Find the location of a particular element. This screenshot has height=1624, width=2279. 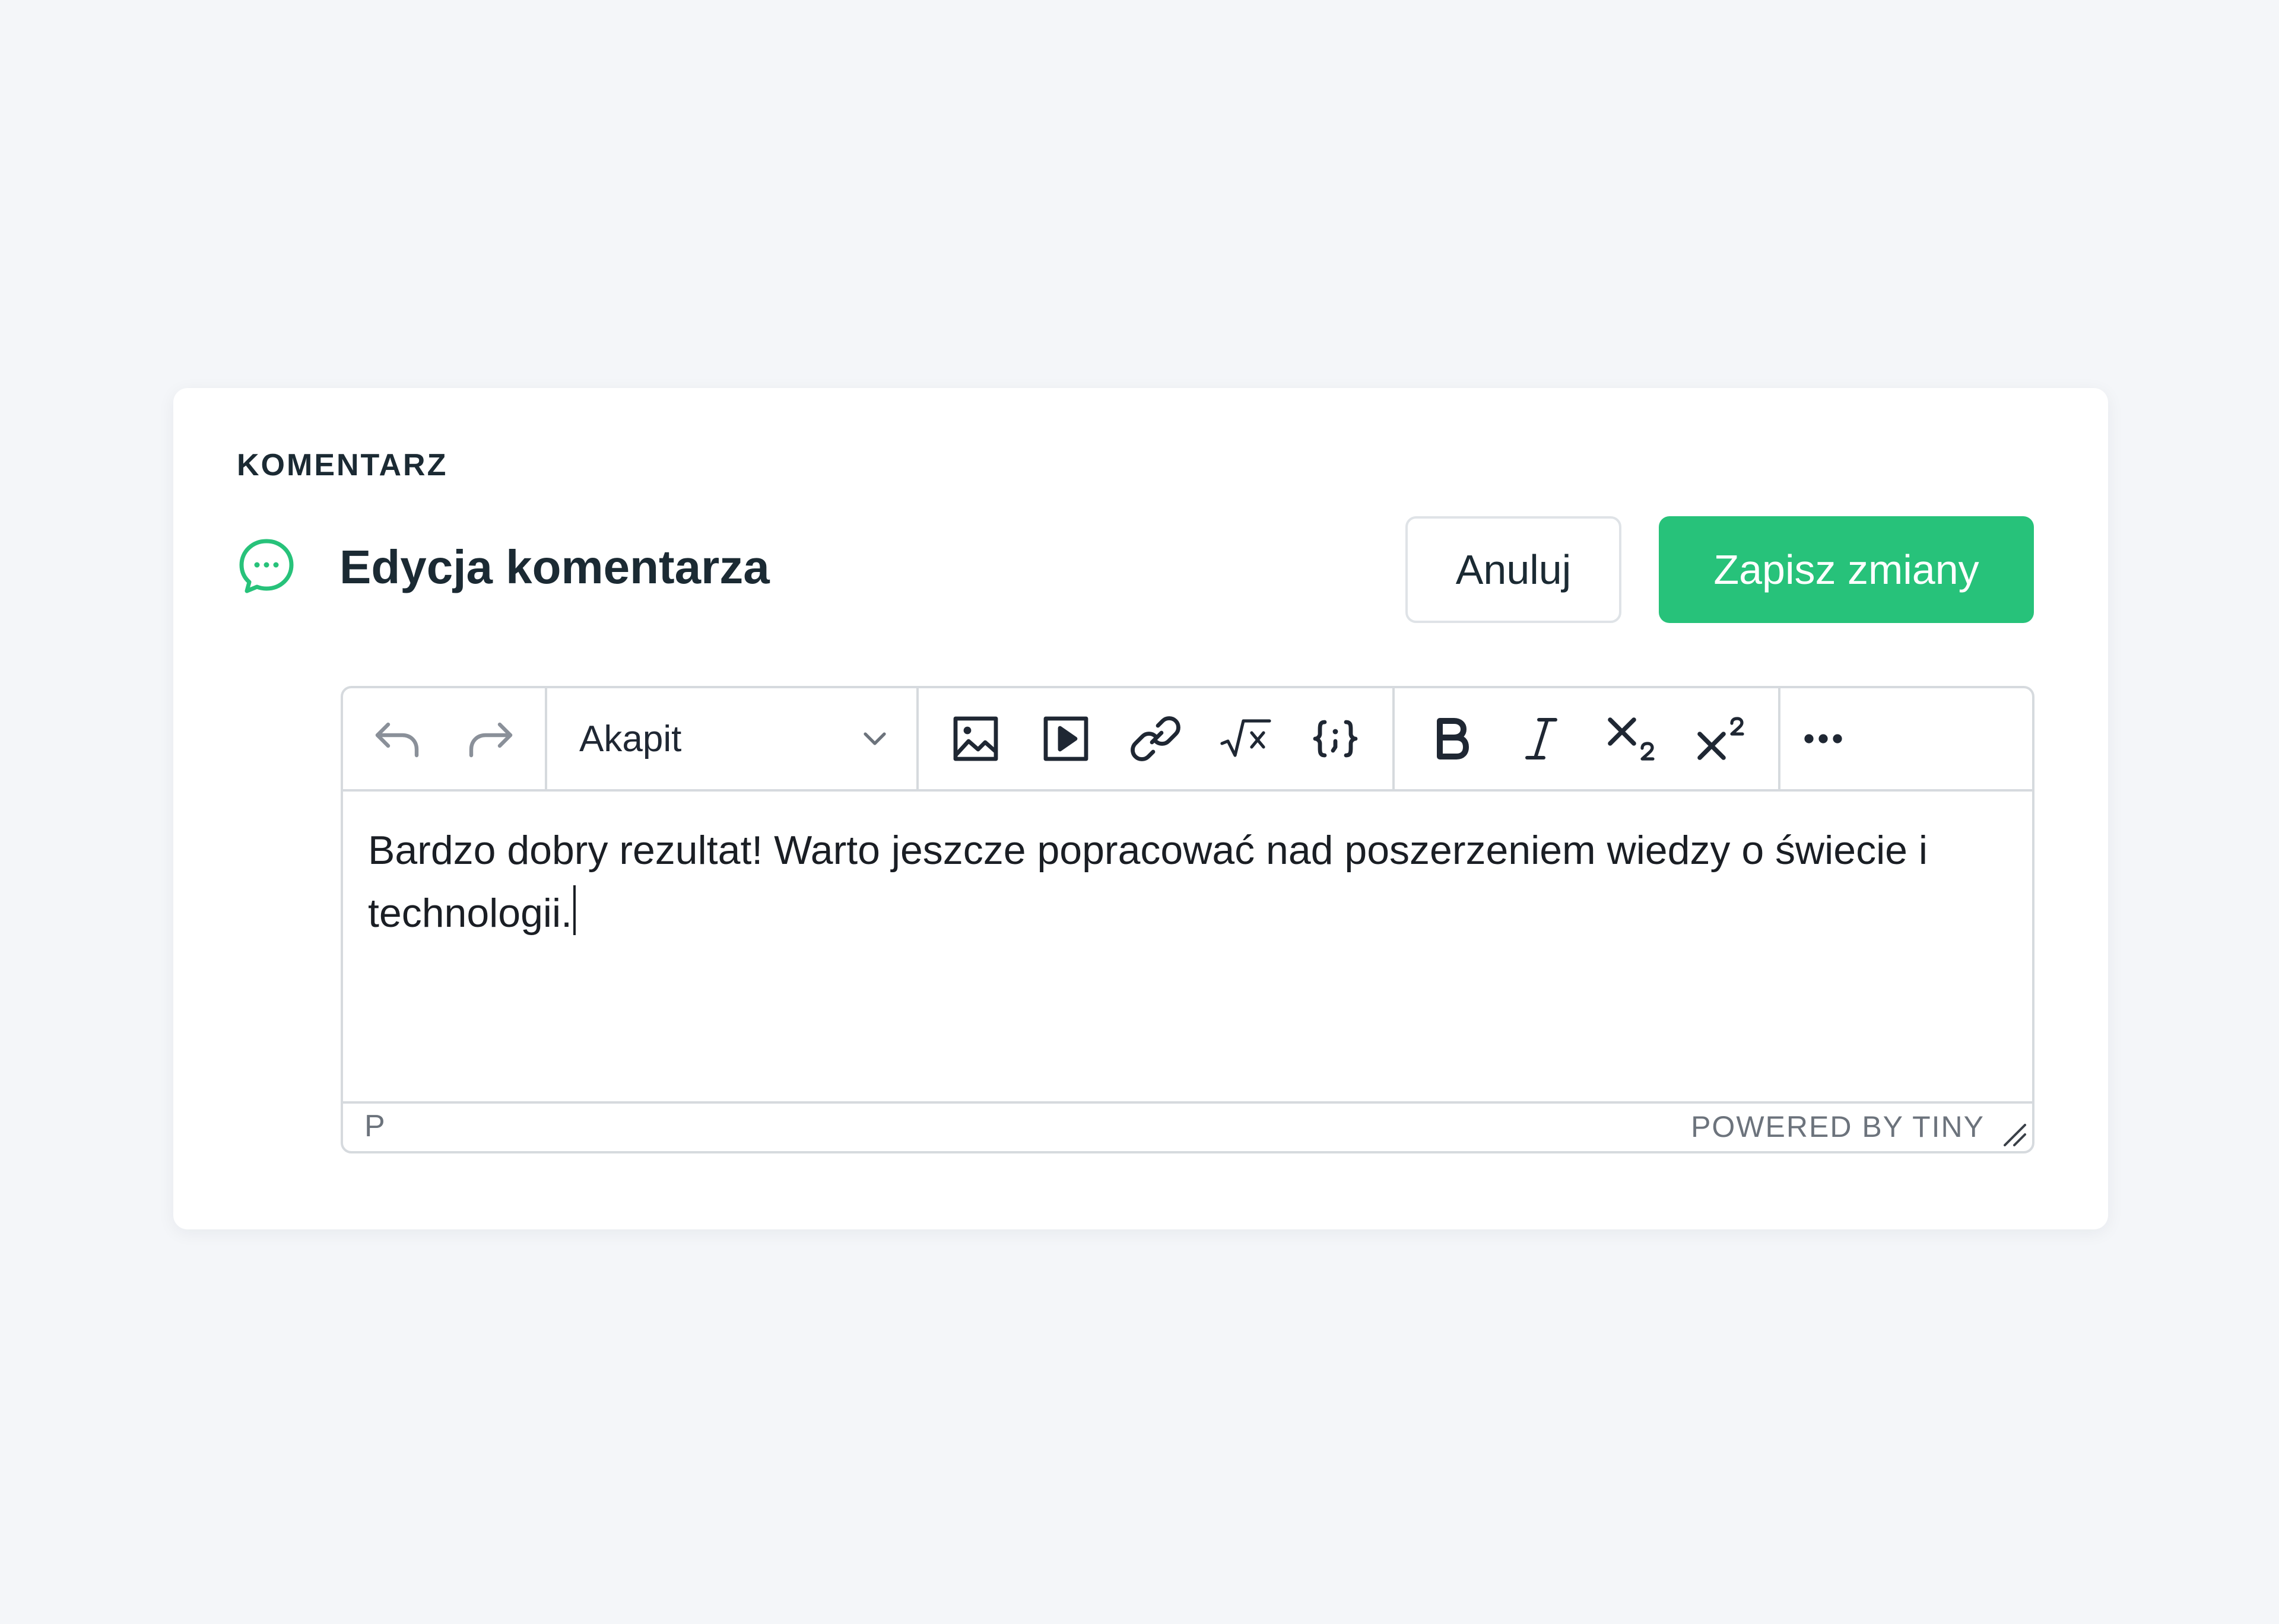

more-button is located at coordinates (1823, 738).